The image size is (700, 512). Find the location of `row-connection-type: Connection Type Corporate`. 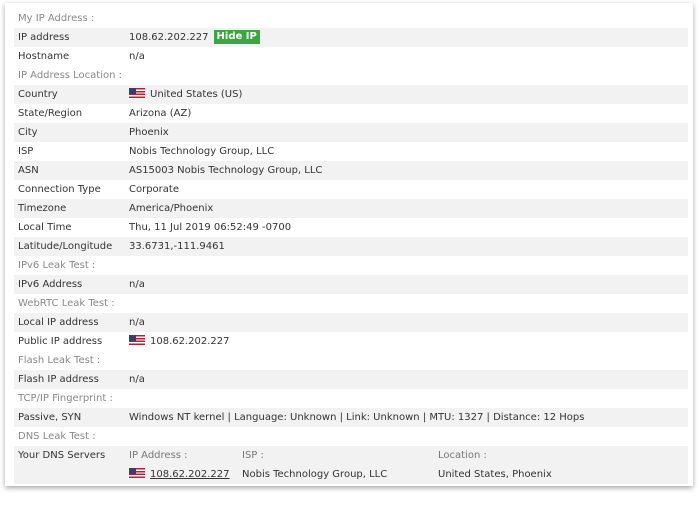

row-connection-type: Connection Type Corporate is located at coordinates (351, 189).